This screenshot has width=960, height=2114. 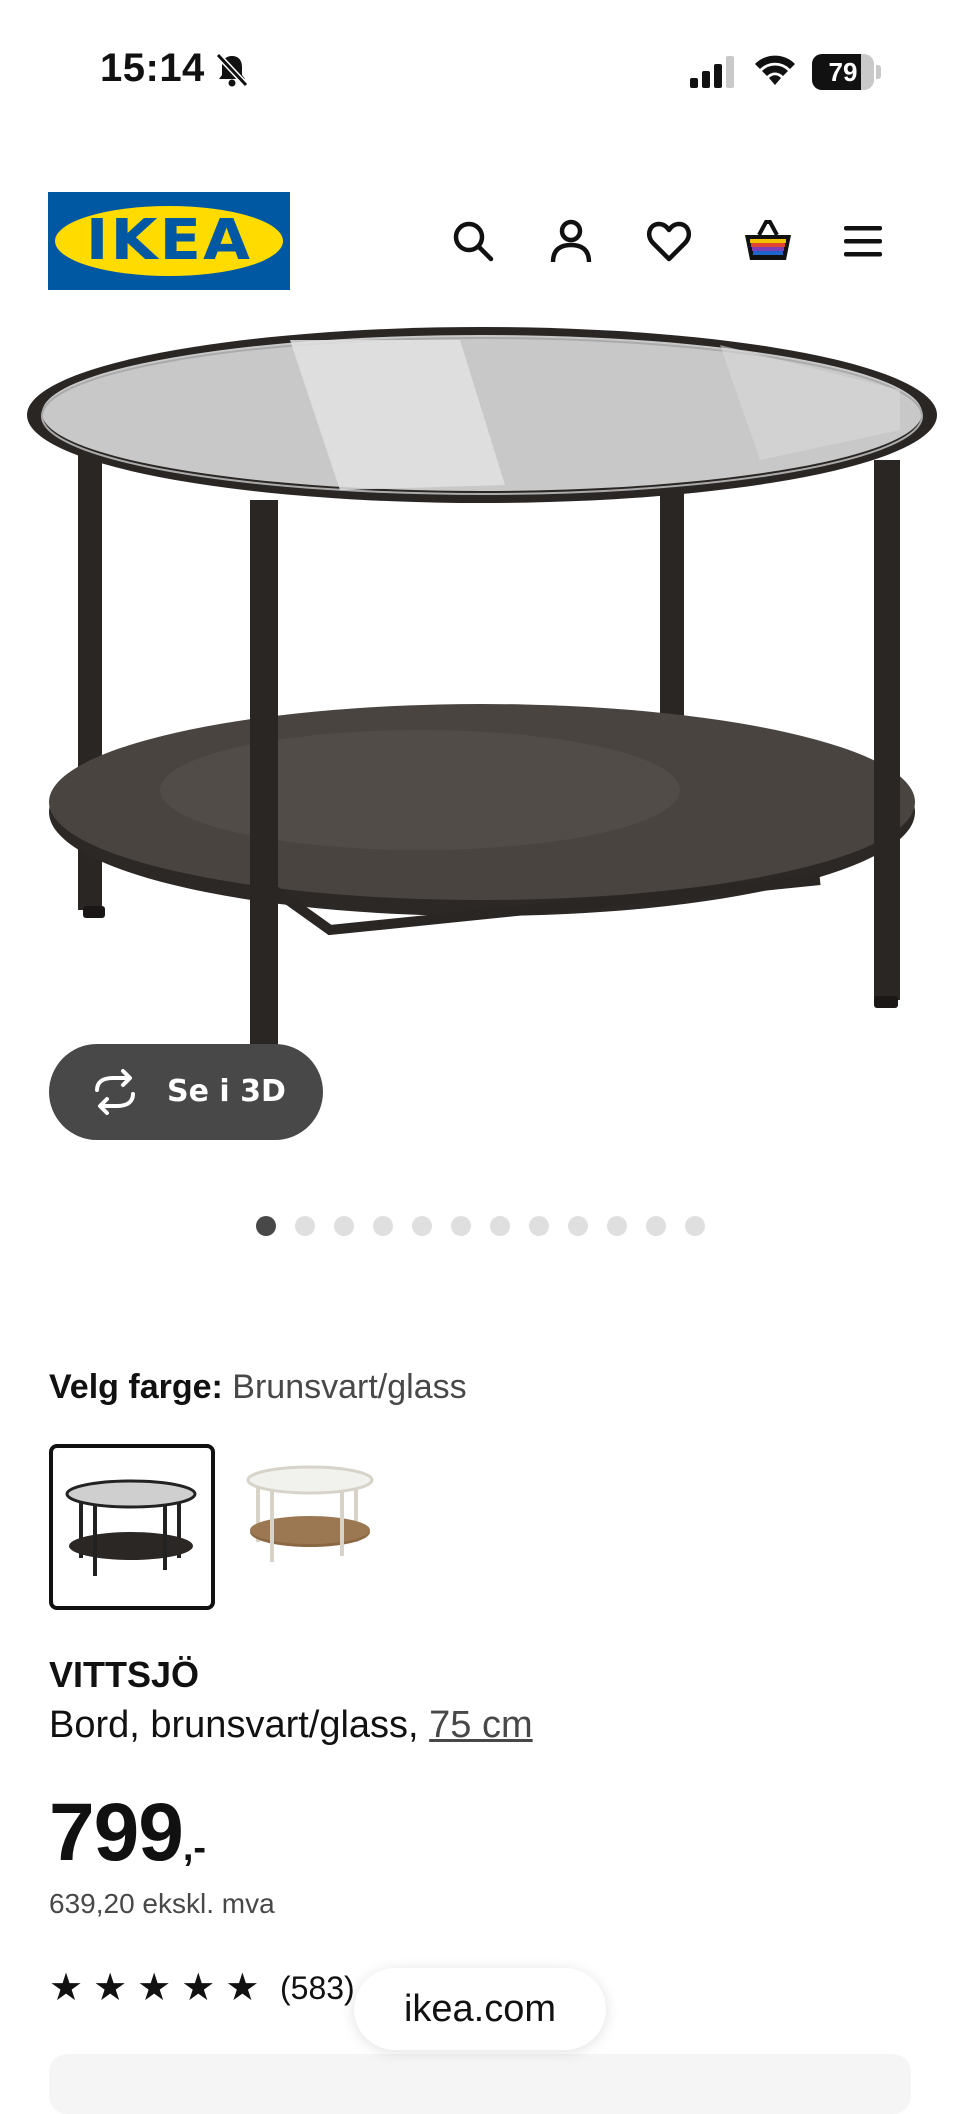 I want to click on product-name: VITTSJÖ, so click(x=124, y=1674).